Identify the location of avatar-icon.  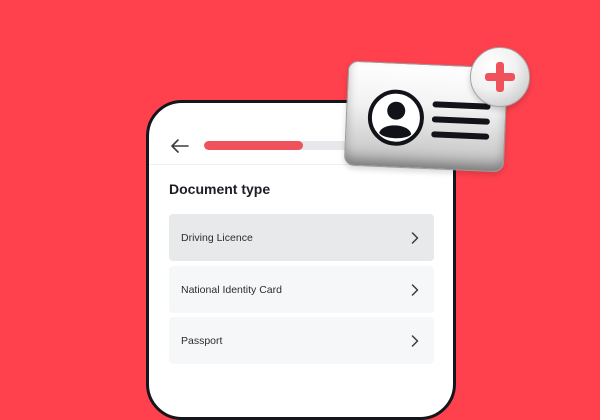
(395, 117).